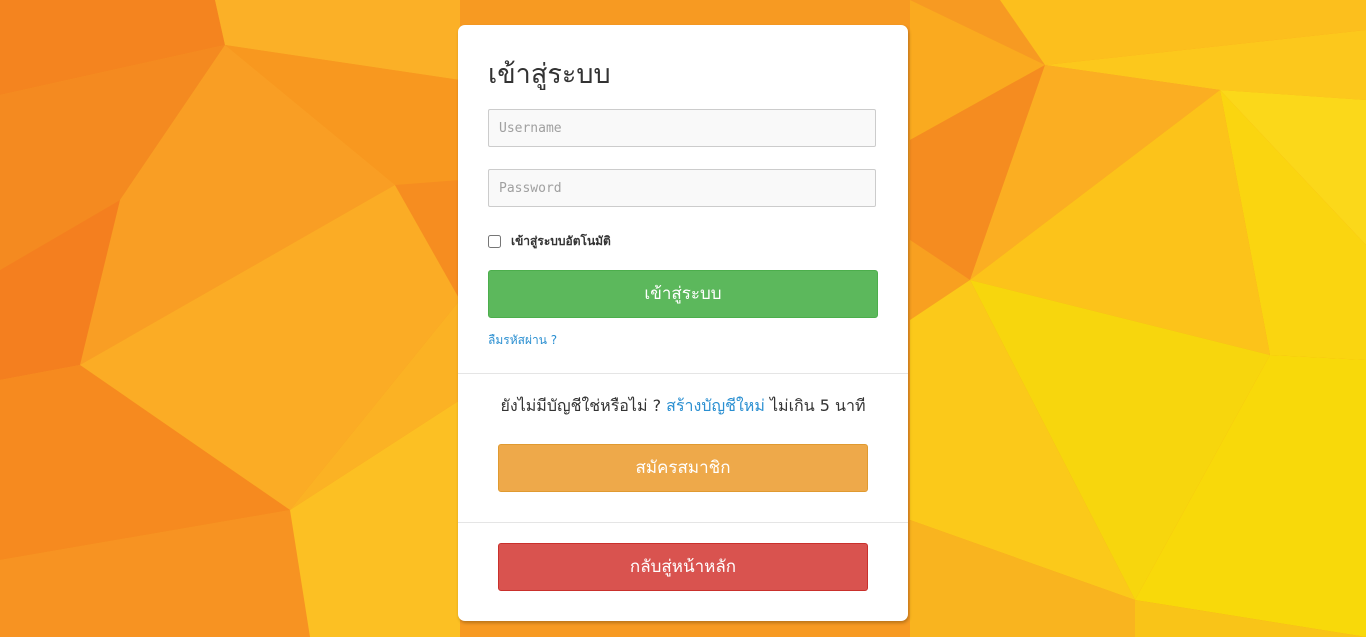  Describe the element at coordinates (549, 74) in the screenshot. I see `login-title: เข้าสู่ระบบ` at that location.